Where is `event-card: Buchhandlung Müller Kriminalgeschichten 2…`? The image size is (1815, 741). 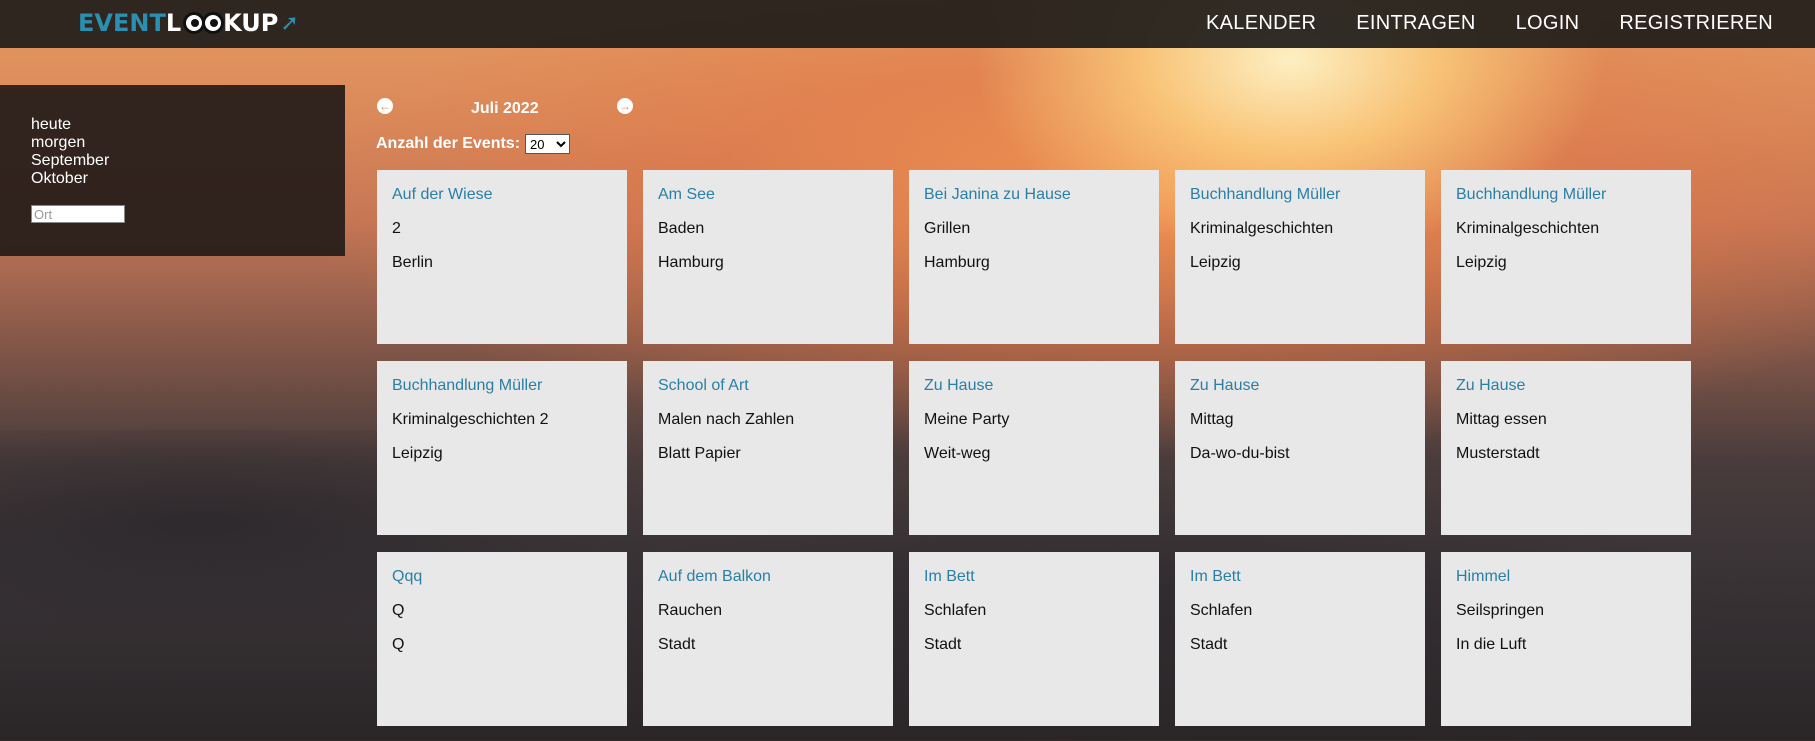 event-card: Buchhandlung Müller Kriminalgeschichten 2… is located at coordinates (502, 448).